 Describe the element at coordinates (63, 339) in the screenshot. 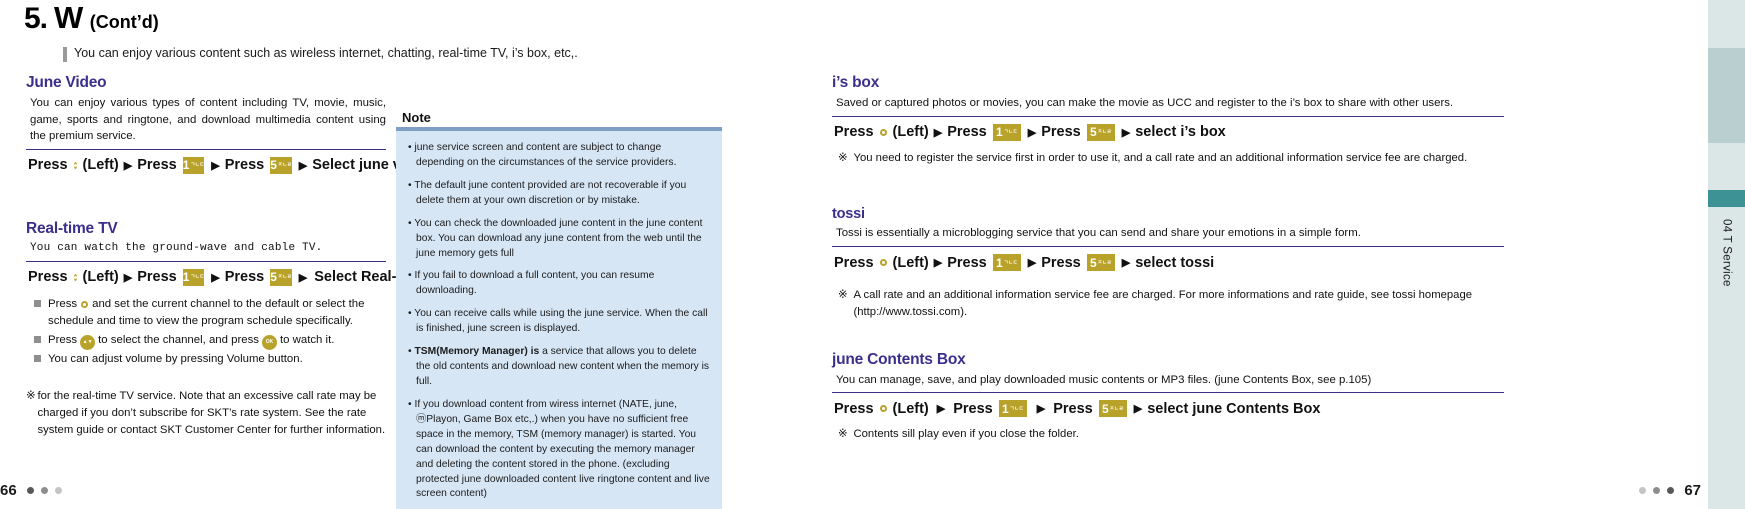

I see `bullet2-before: Press` at that location.